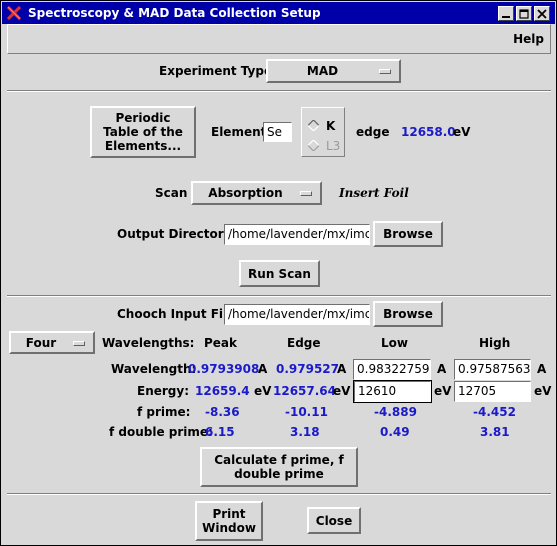 Image resolution: width=557 pixels, height=546 pixels. Describe the element at coordinates (492, 391) in the screenshot. I see `high-energy-input: 12705` at that location.